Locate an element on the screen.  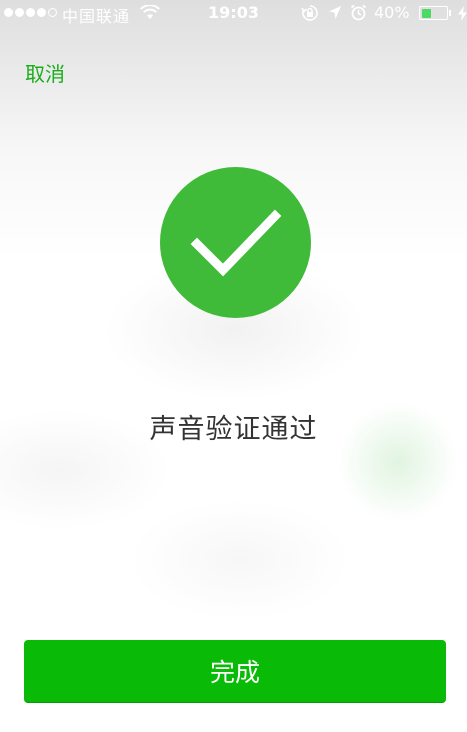
alarm-icon is located at coordinates (358, 14).